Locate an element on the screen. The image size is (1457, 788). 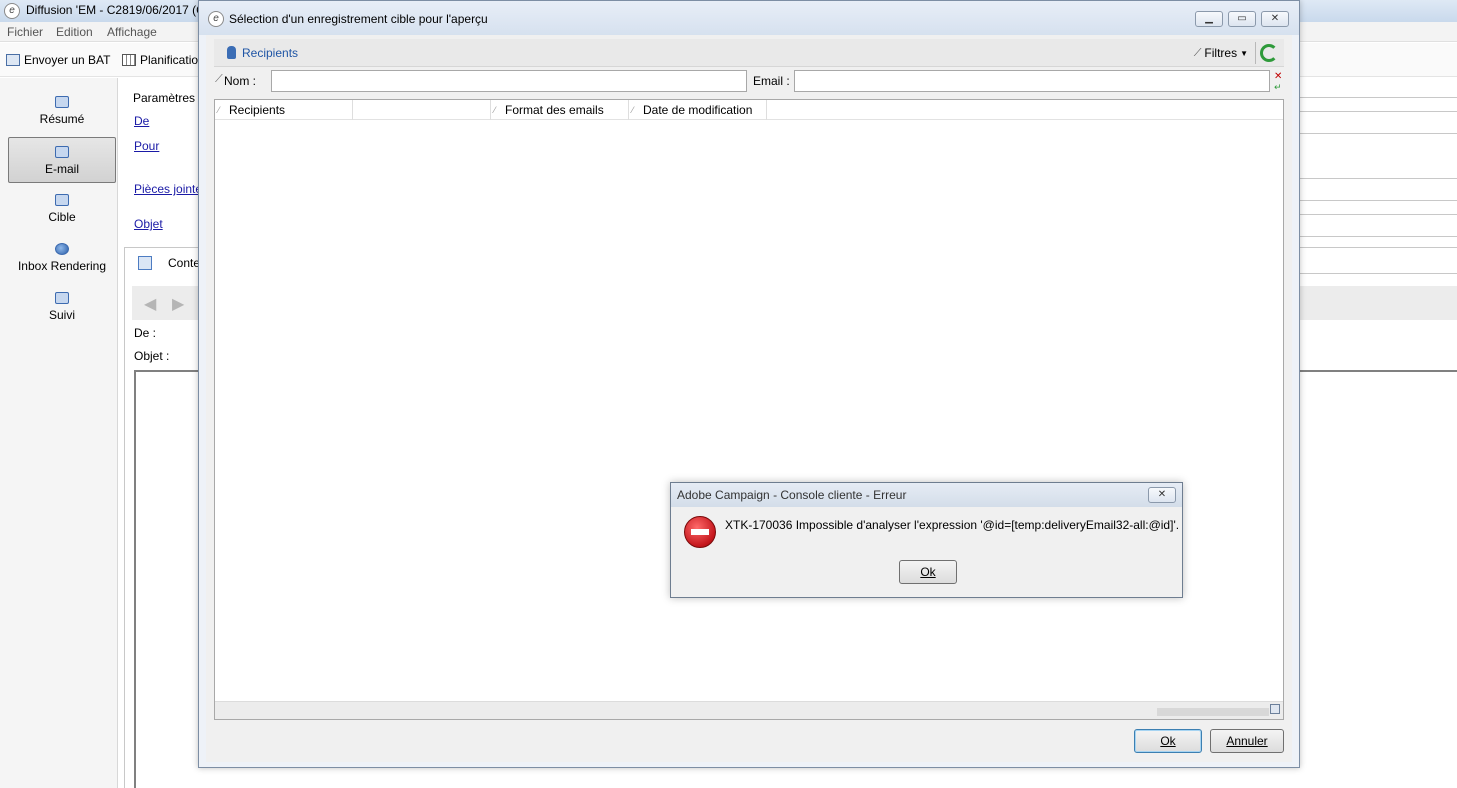
column-header-email-format: ⁄ Format des emails is located at coordinates (560, 110).